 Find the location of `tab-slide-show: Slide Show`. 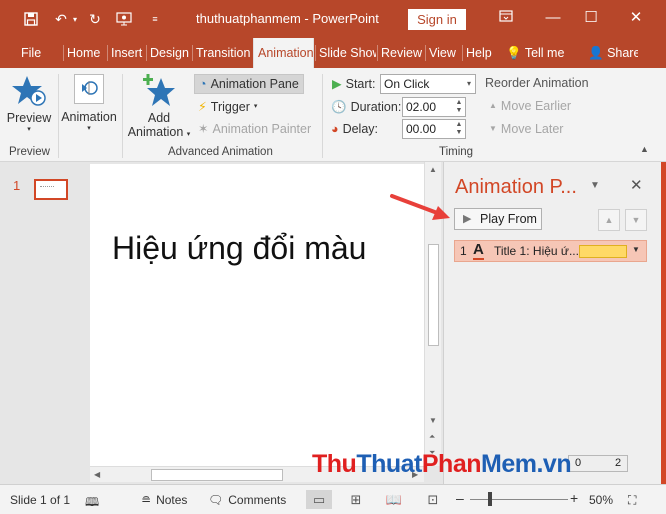

tab-slide-show: Slide Show is located at coordinates (345, 53).